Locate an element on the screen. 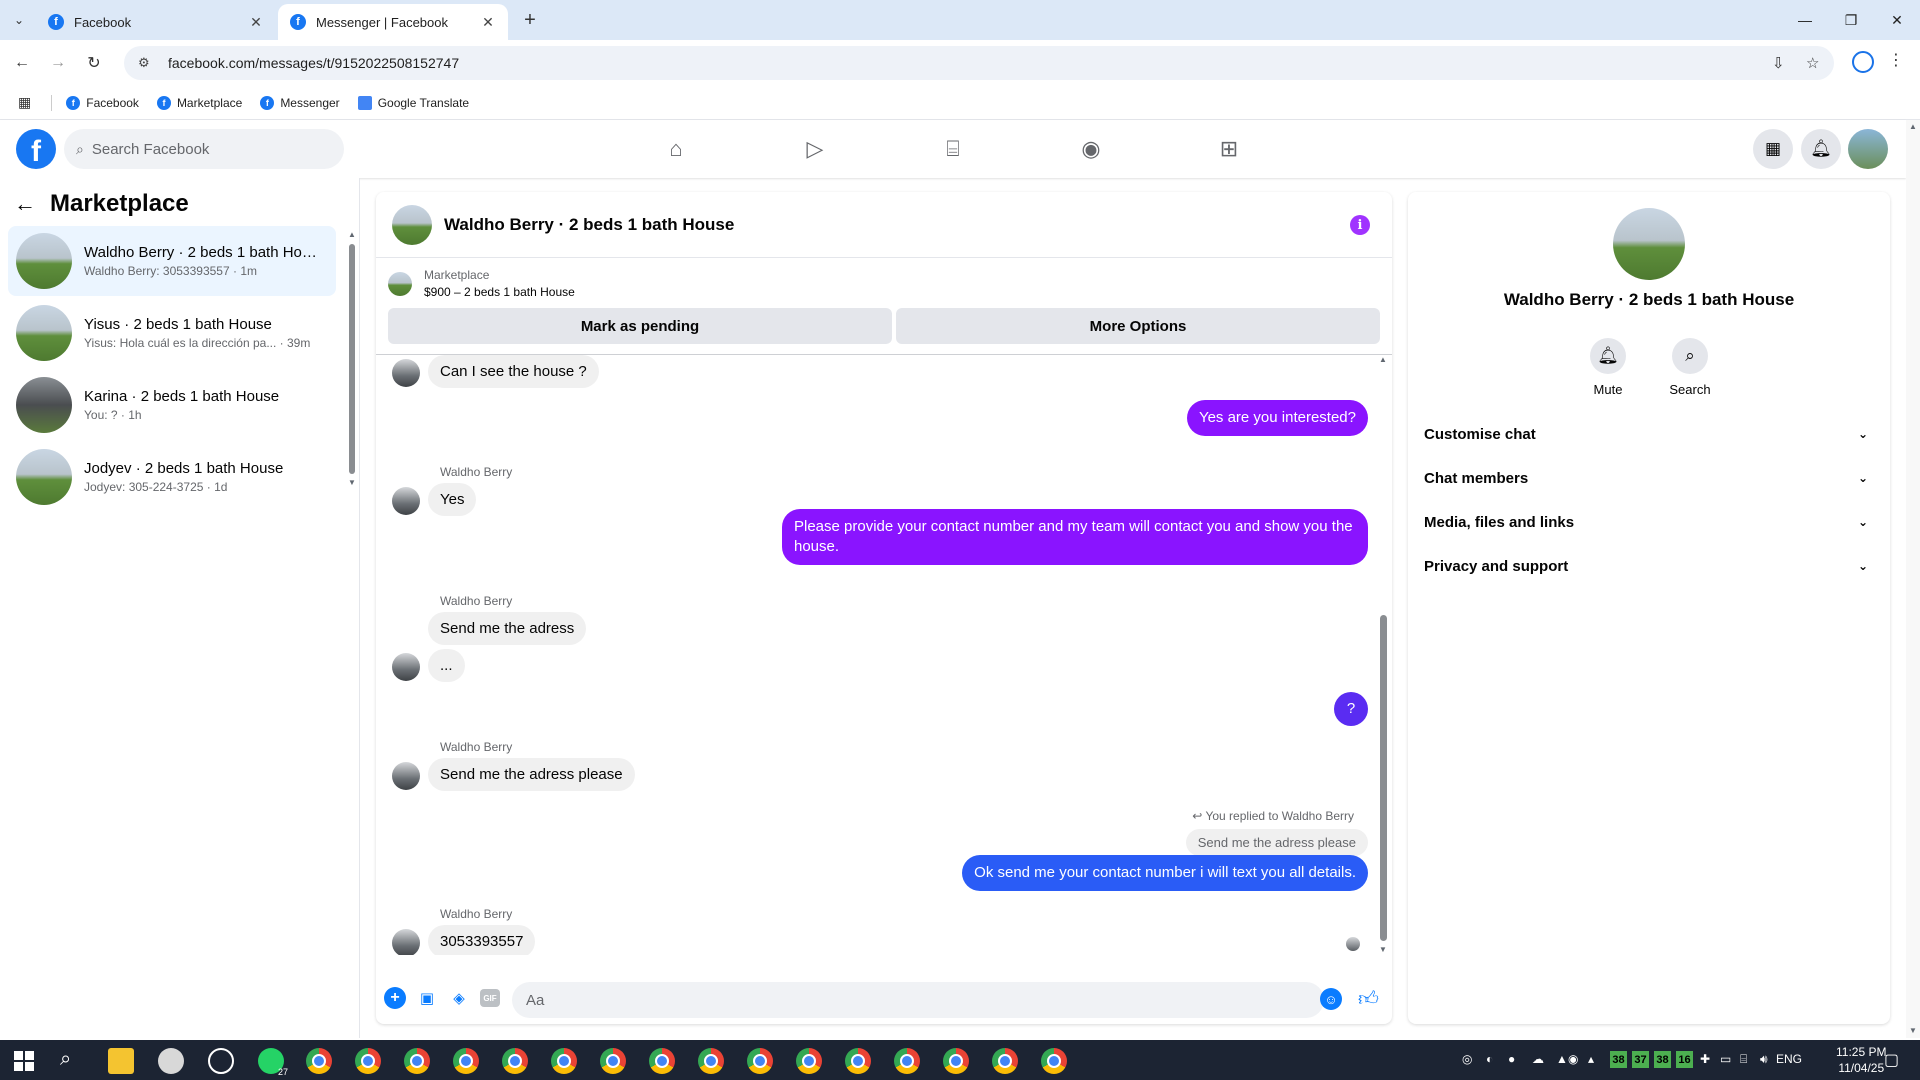  bookmark-facebook: f Facebook is located at coordinates (102, 102).